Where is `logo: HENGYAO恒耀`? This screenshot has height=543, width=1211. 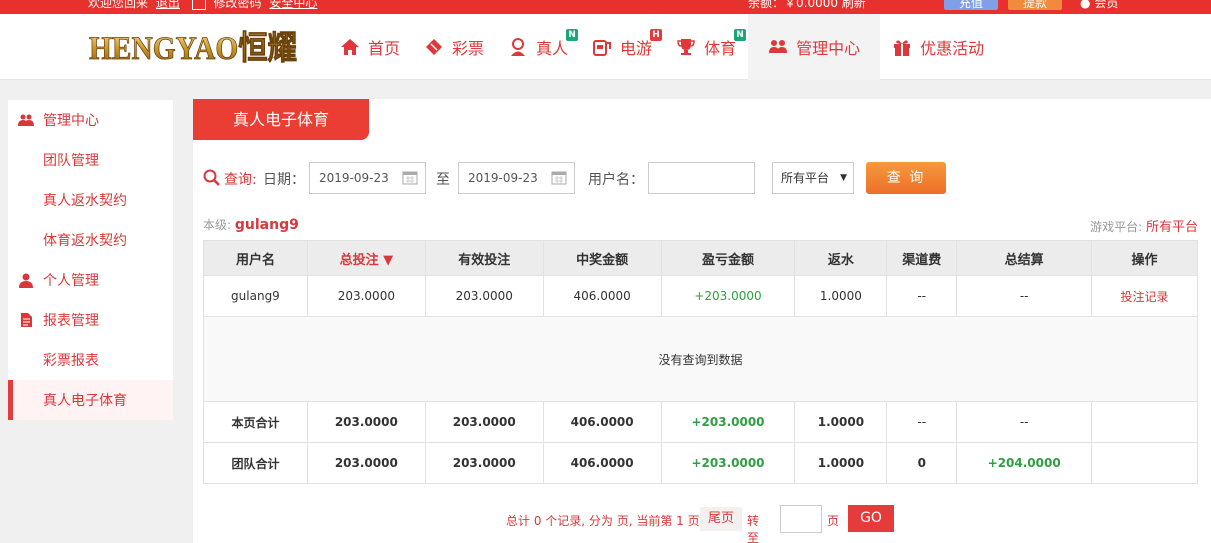 logo: HENGYAO恒耀 is located at coordinates (193, 48).